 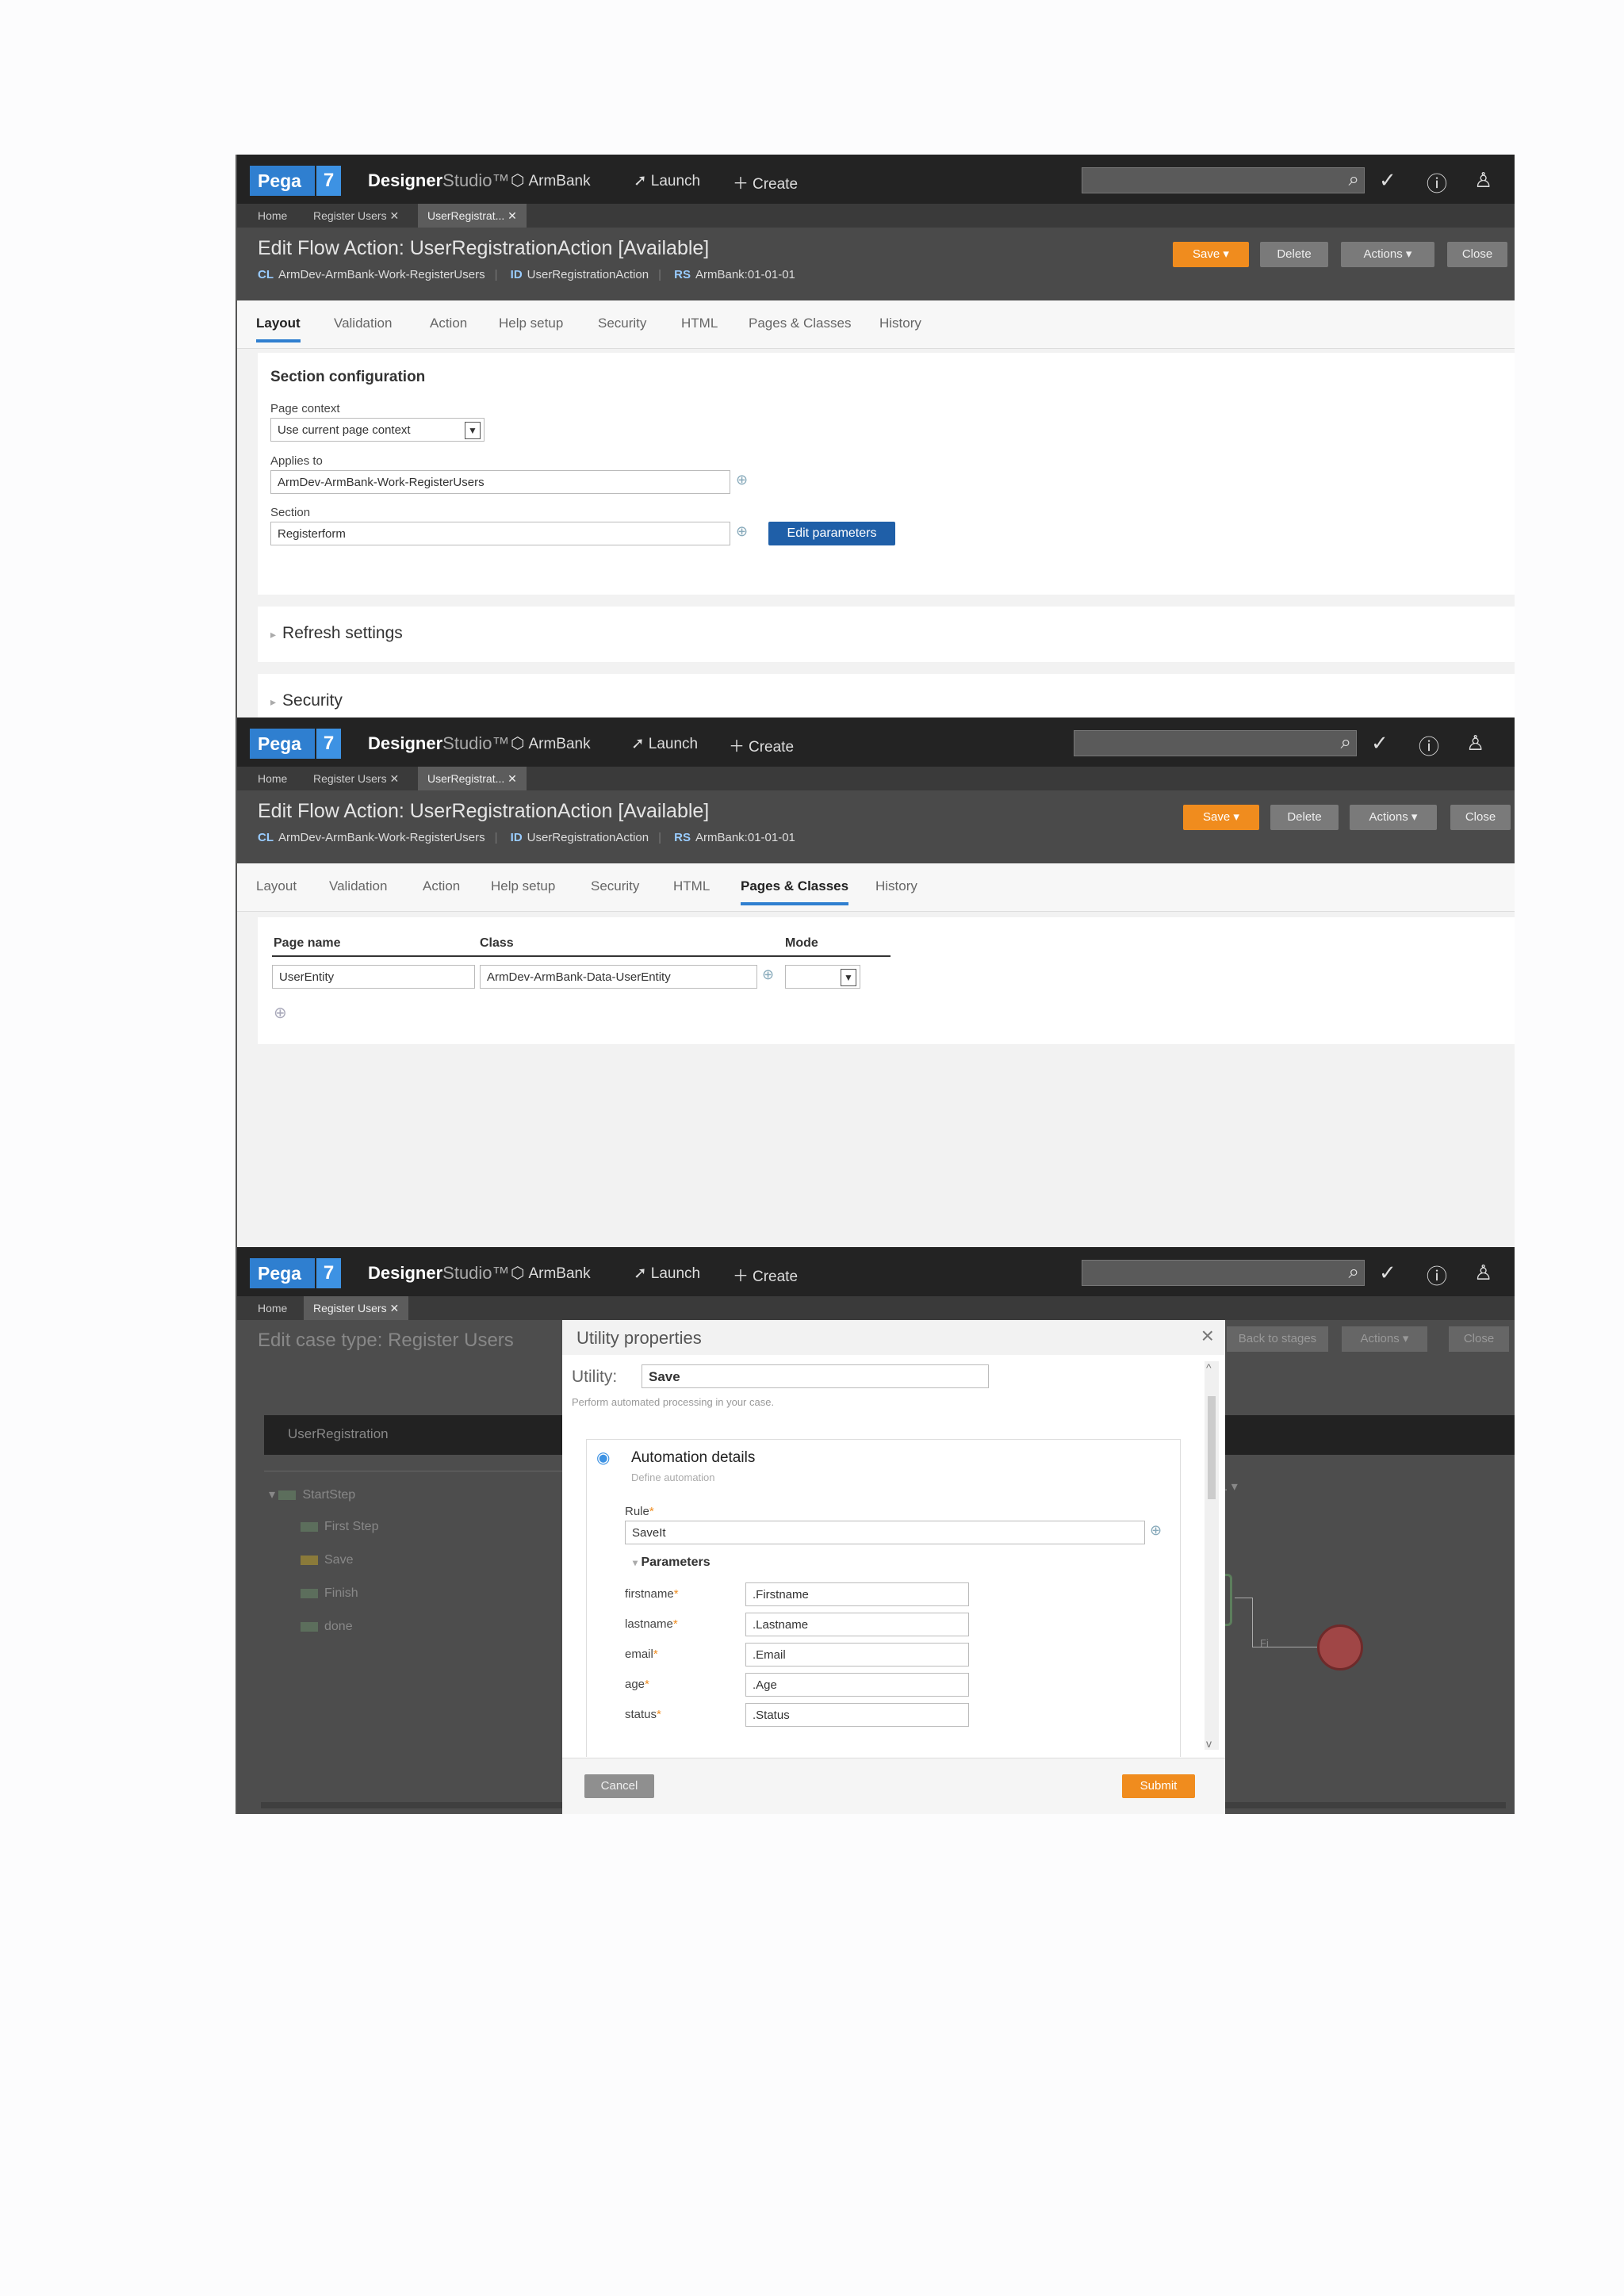 I want to click on back-to-stages-button: Back to stages, so click(x=1277, y=1339).